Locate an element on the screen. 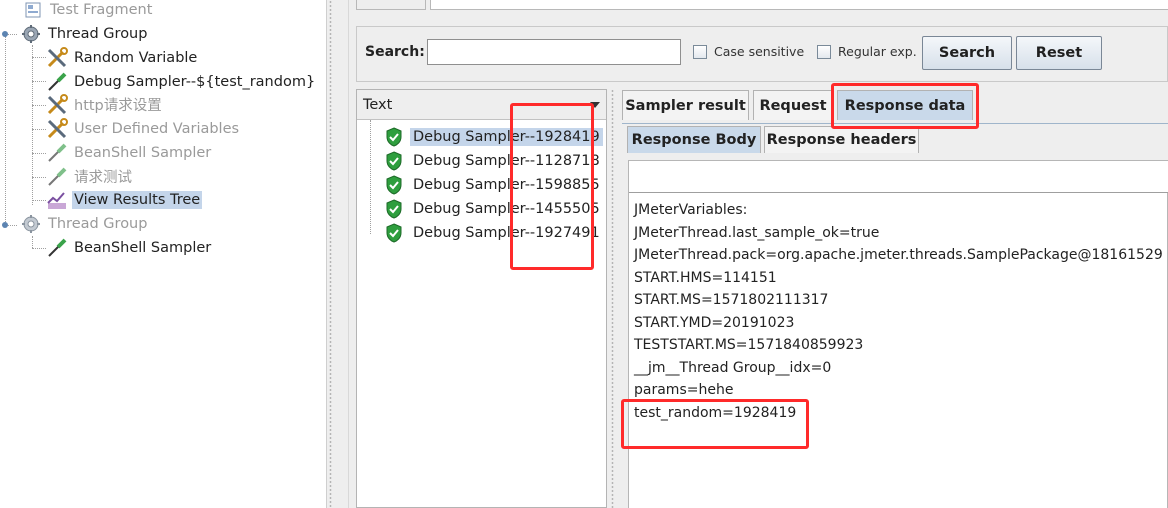 Image resolution: width=1168 pixels, height=508 pixels. checkbox-label: Case sensitive is located at coordinates (759, 51).